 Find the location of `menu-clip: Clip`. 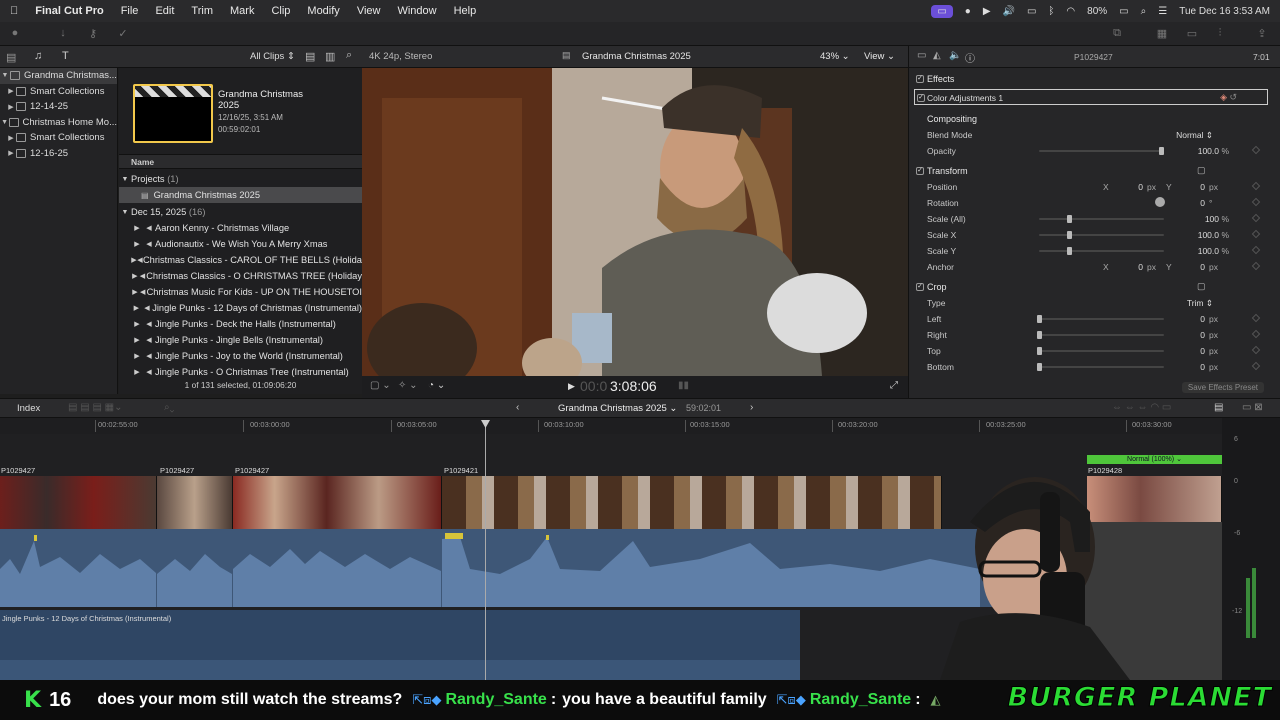

menu-clip: Clip is located at coordinates (280, 11).